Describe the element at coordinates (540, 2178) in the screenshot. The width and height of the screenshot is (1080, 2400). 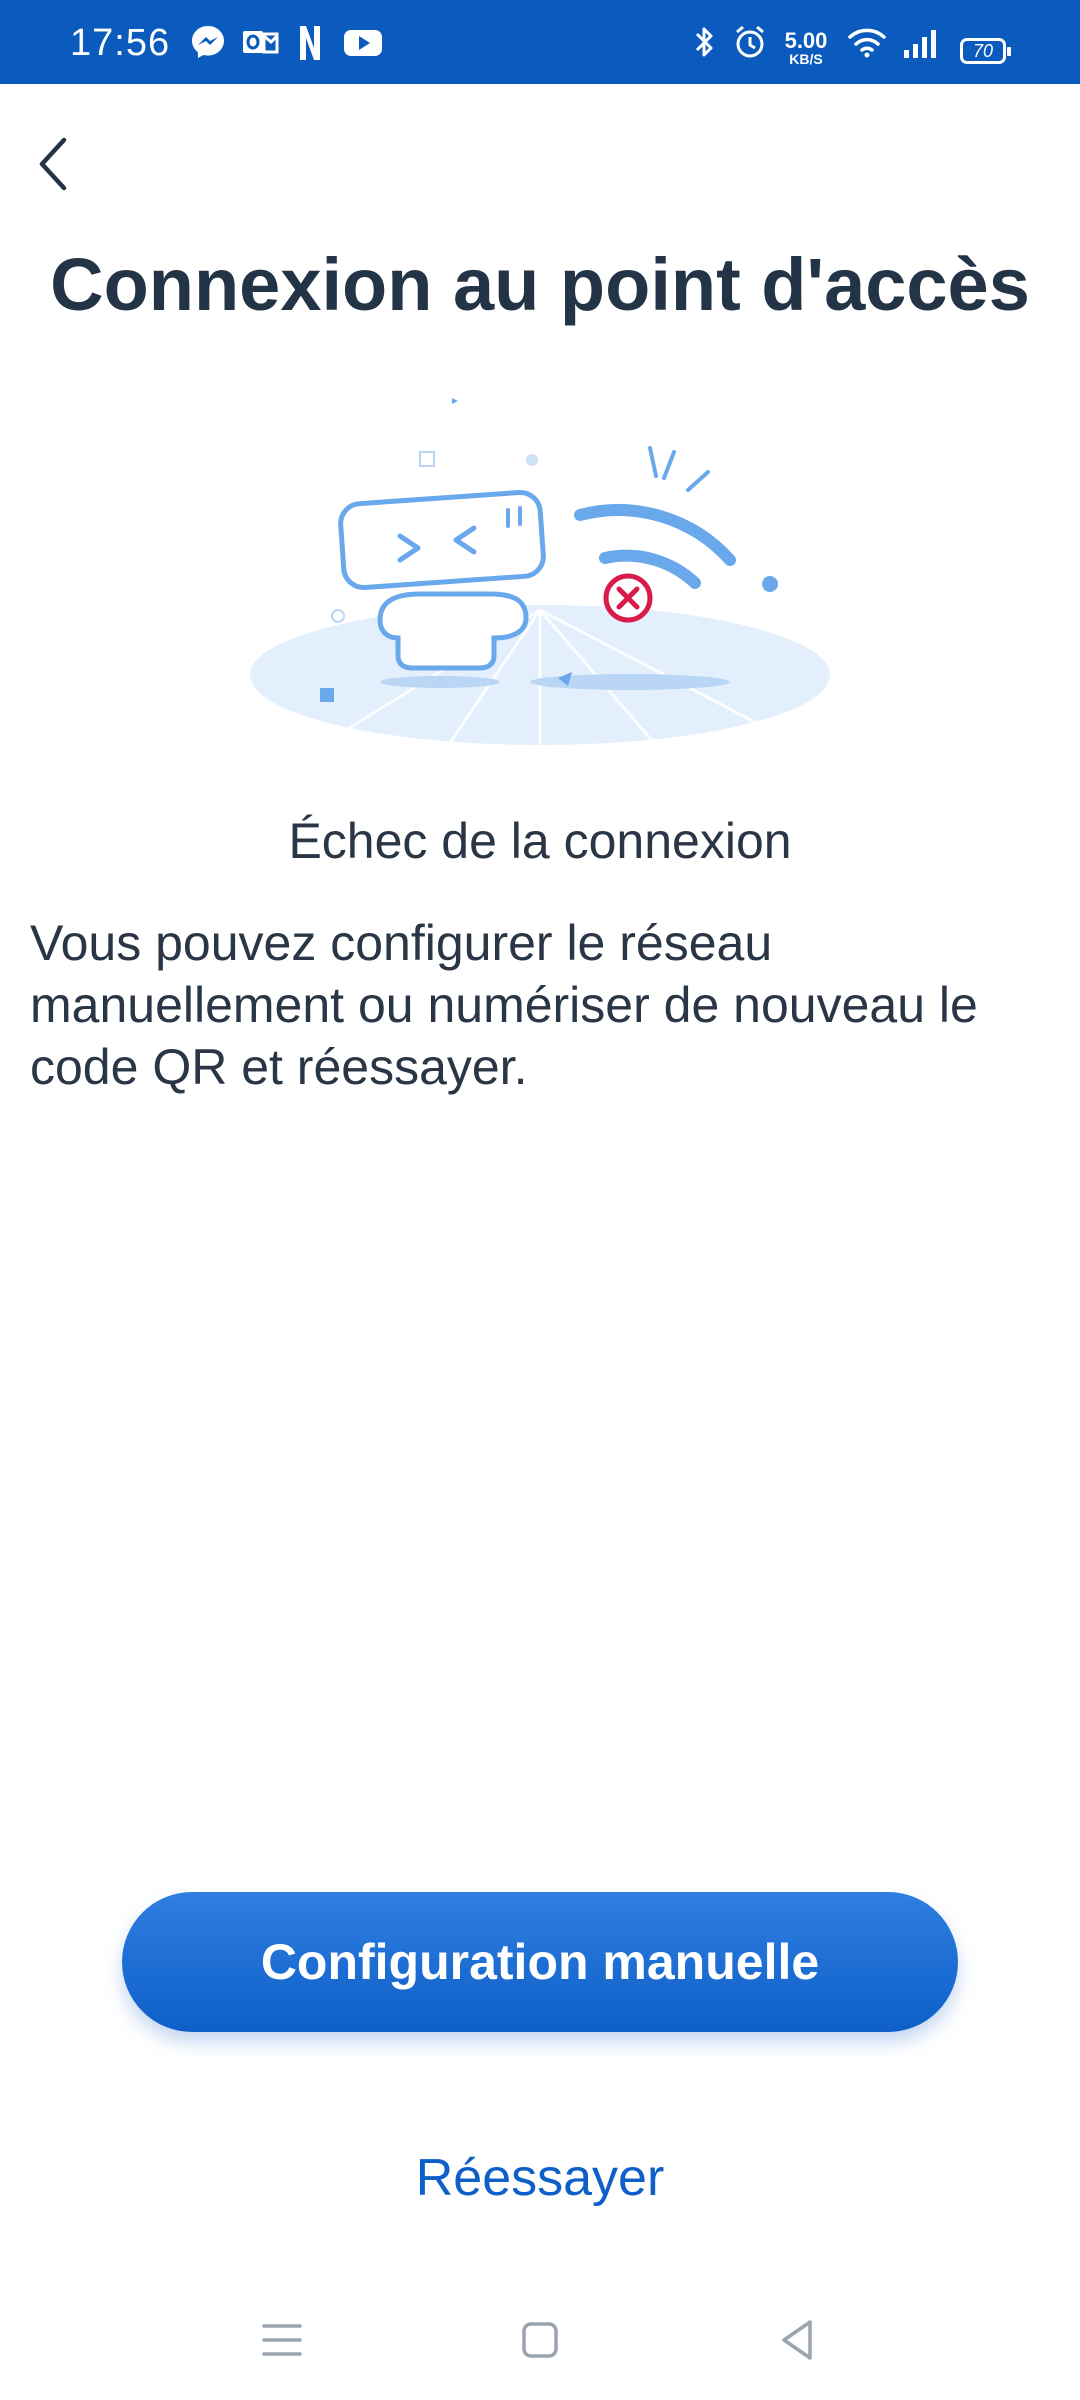
I see `retry-button: Réessayer` at that location.